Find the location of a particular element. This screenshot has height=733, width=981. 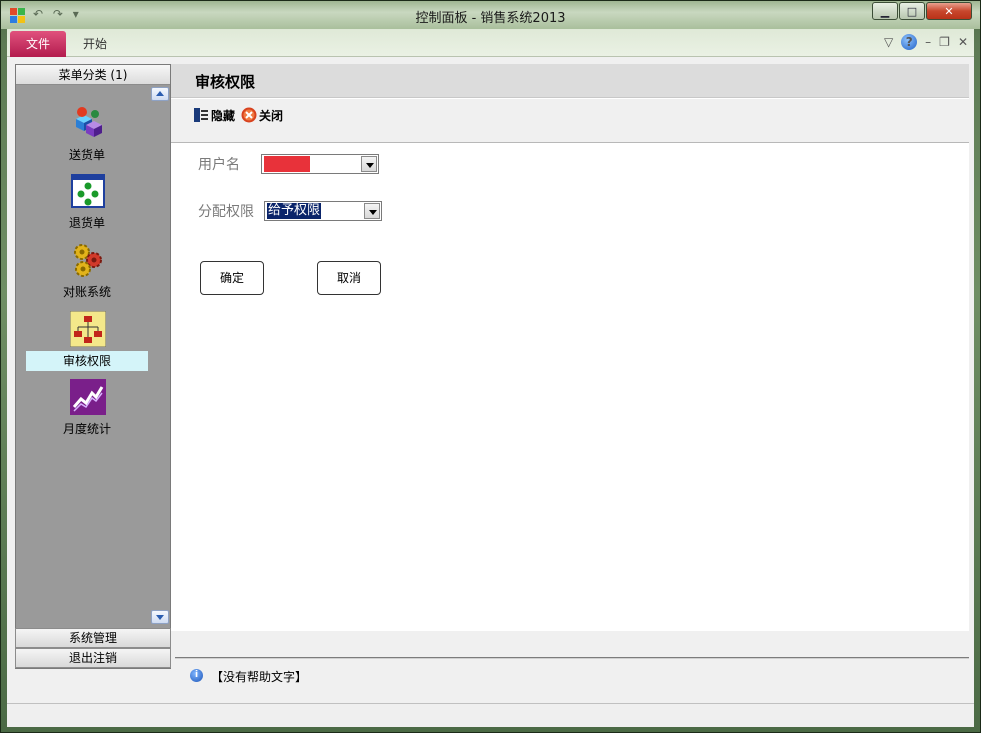

window-title: 控制面板 - 销售系统2013 is located at coordinates (490, 18).